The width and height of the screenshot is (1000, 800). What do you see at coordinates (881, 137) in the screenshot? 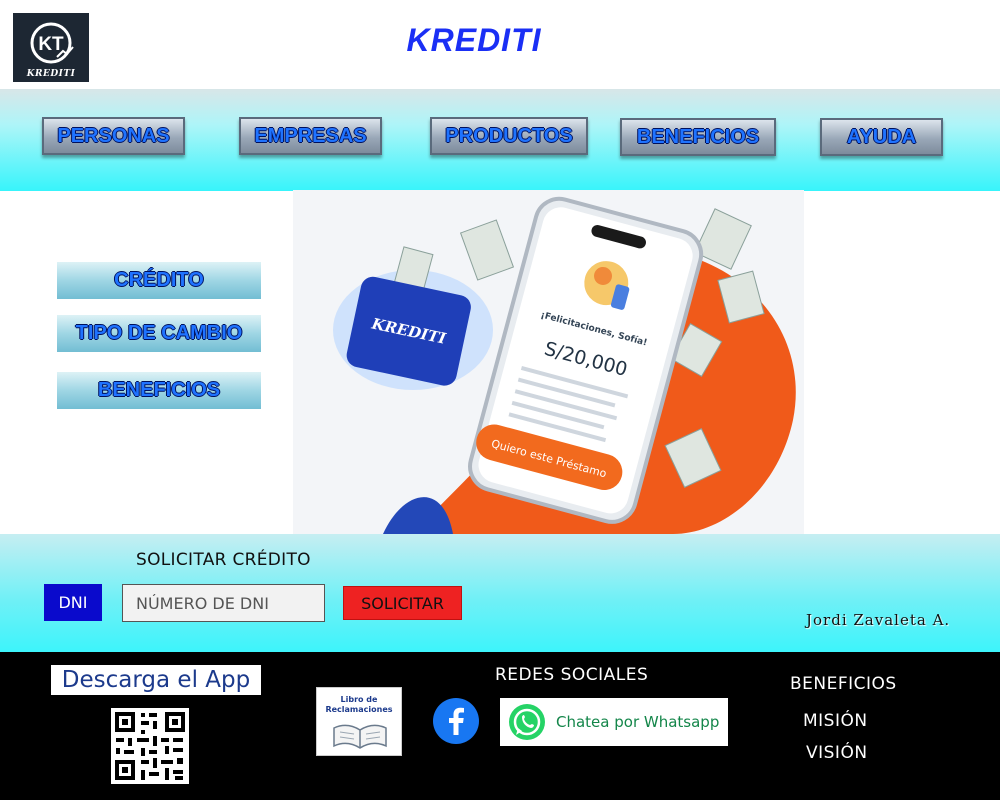
I see `nav-ayuda-button: AYUDA` at bounding box center [881, 137].